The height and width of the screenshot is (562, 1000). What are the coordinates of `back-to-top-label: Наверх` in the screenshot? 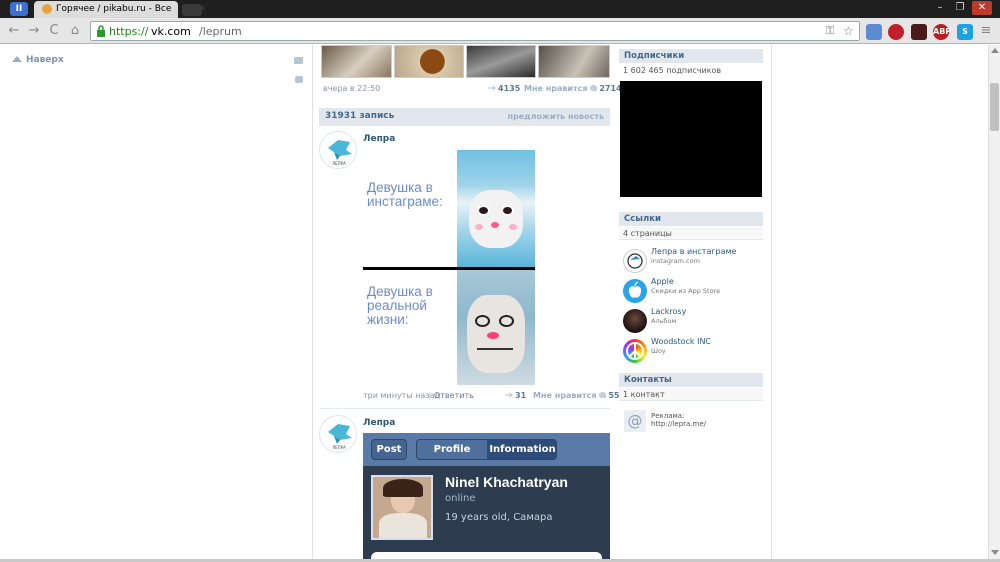 It's located at (45, 60).